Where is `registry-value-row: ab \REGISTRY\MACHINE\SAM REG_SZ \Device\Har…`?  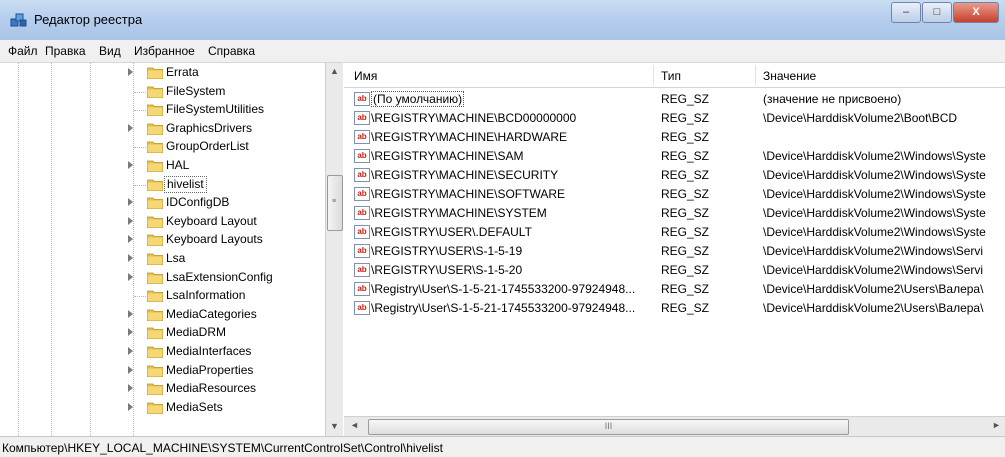
registry-value-row: ab \REGISTRY\MACHINE\SAM REG_SZ \Device\Har… is located at coordinates (674, 156).